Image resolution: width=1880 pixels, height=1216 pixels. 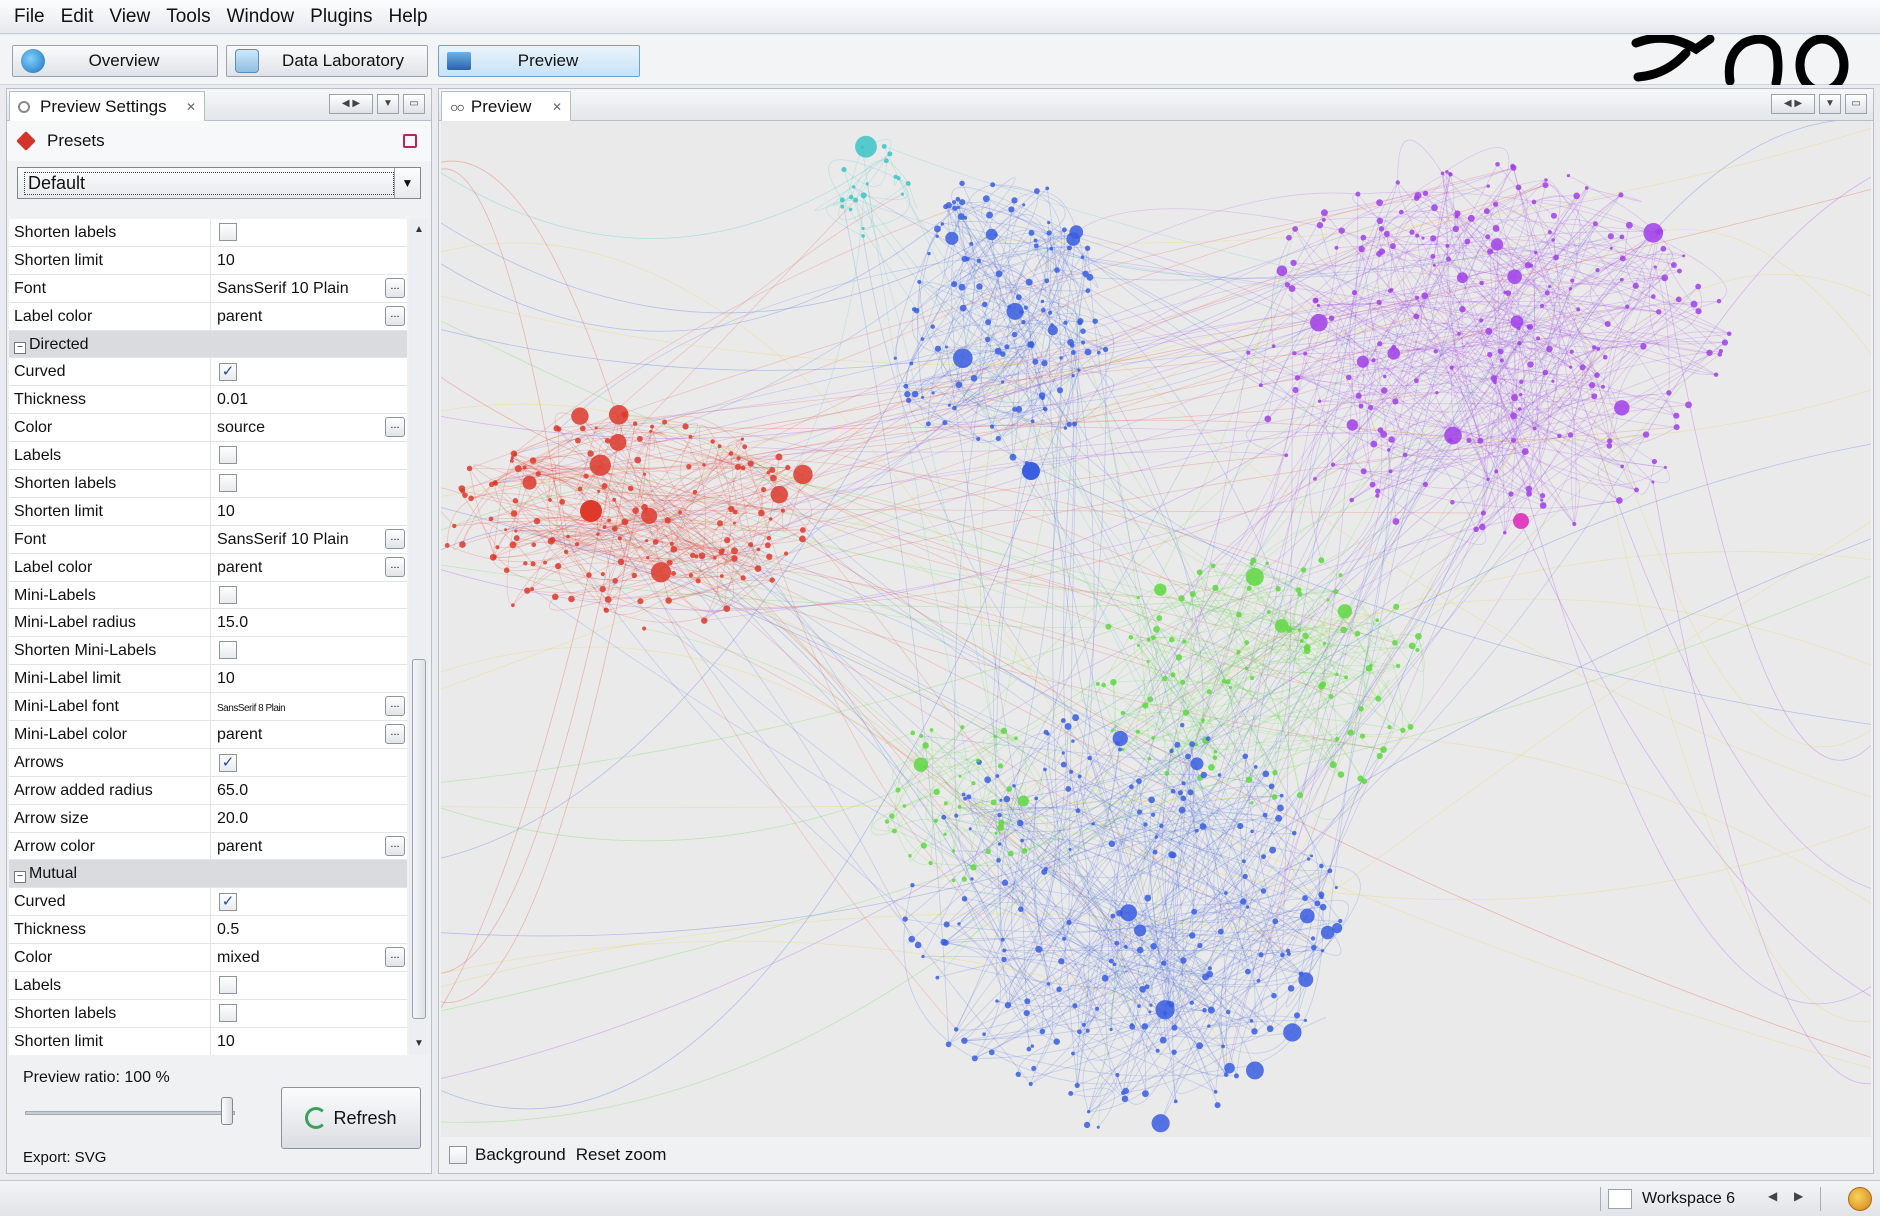 I want to click on preset-select: Default ▼, so click(x=219, y=183).